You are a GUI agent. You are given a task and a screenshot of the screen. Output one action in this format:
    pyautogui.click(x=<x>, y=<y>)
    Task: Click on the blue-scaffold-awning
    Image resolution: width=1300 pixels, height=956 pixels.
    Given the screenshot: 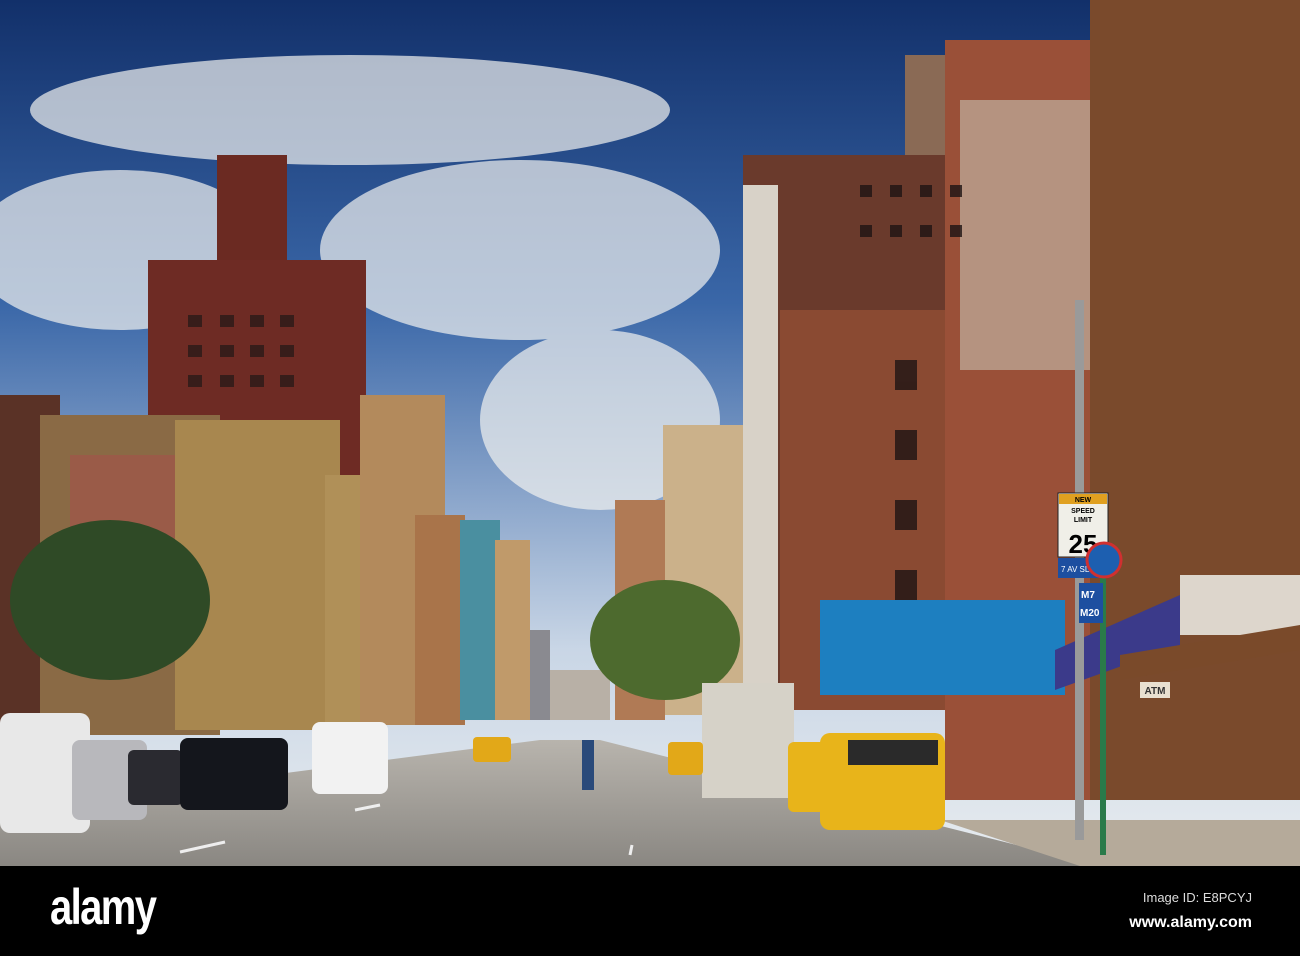 What is the action you would take?
    pyautogui.click(x=942, y=647)
    